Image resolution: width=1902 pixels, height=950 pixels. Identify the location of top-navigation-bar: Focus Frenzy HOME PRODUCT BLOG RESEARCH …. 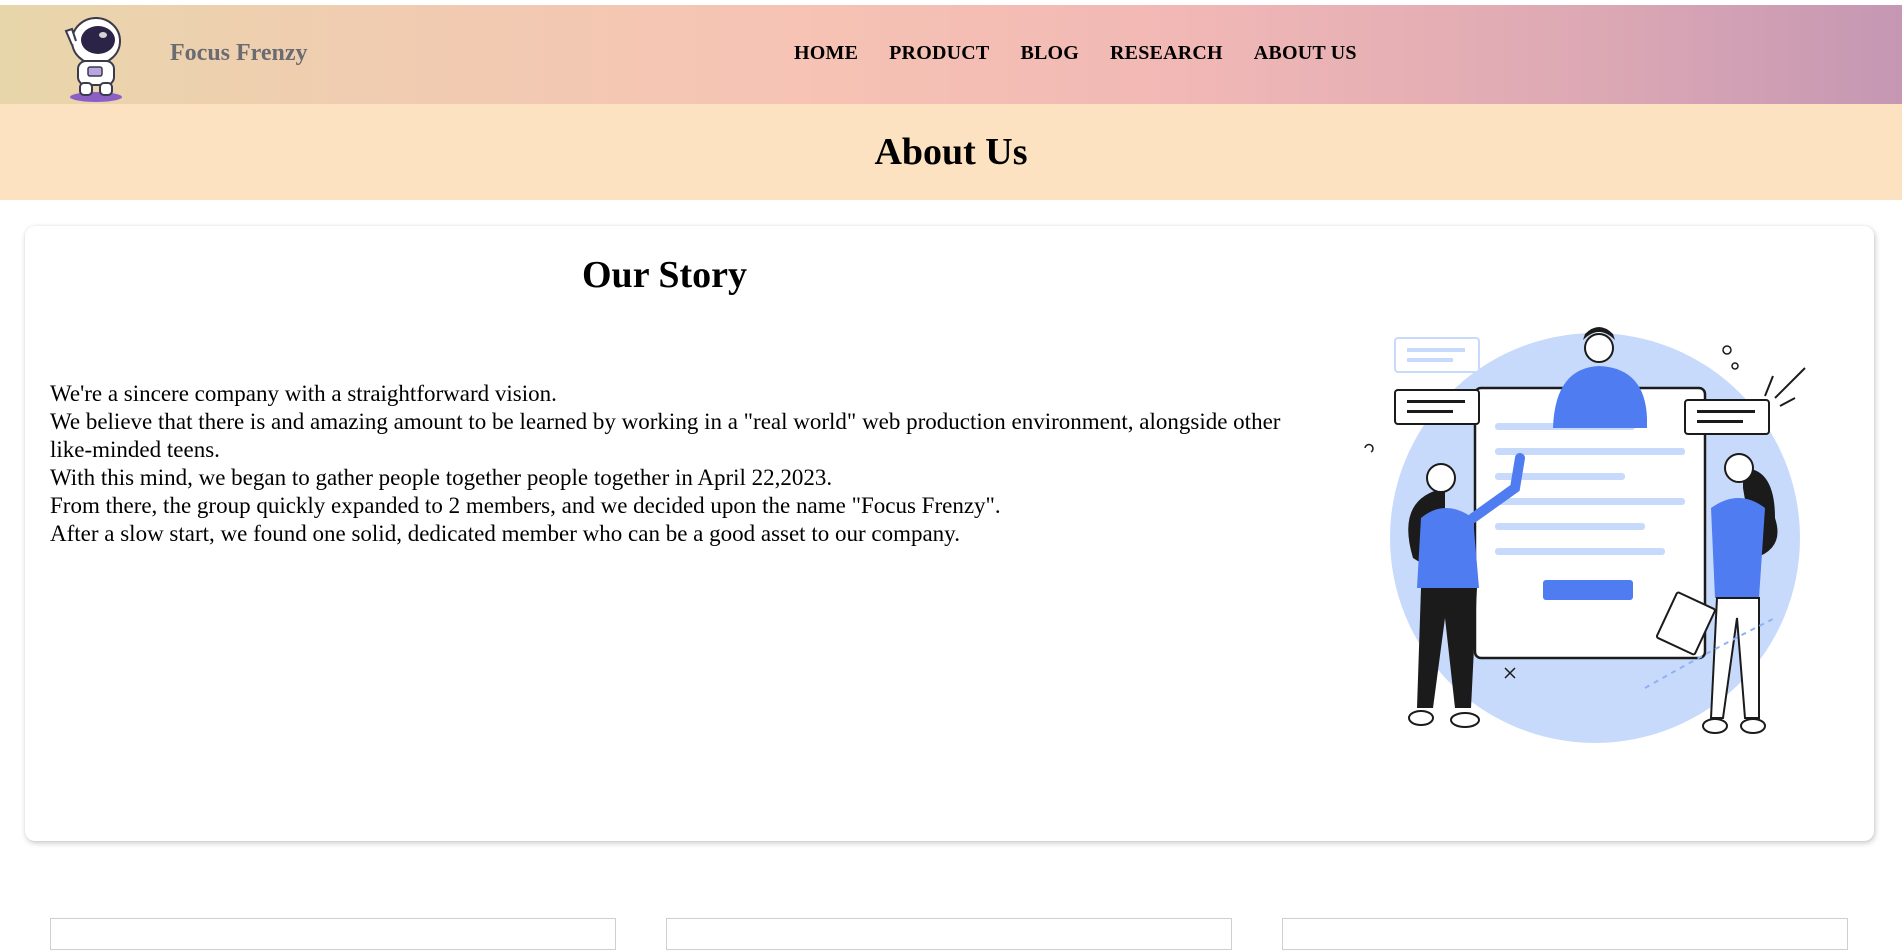
(951, 54).